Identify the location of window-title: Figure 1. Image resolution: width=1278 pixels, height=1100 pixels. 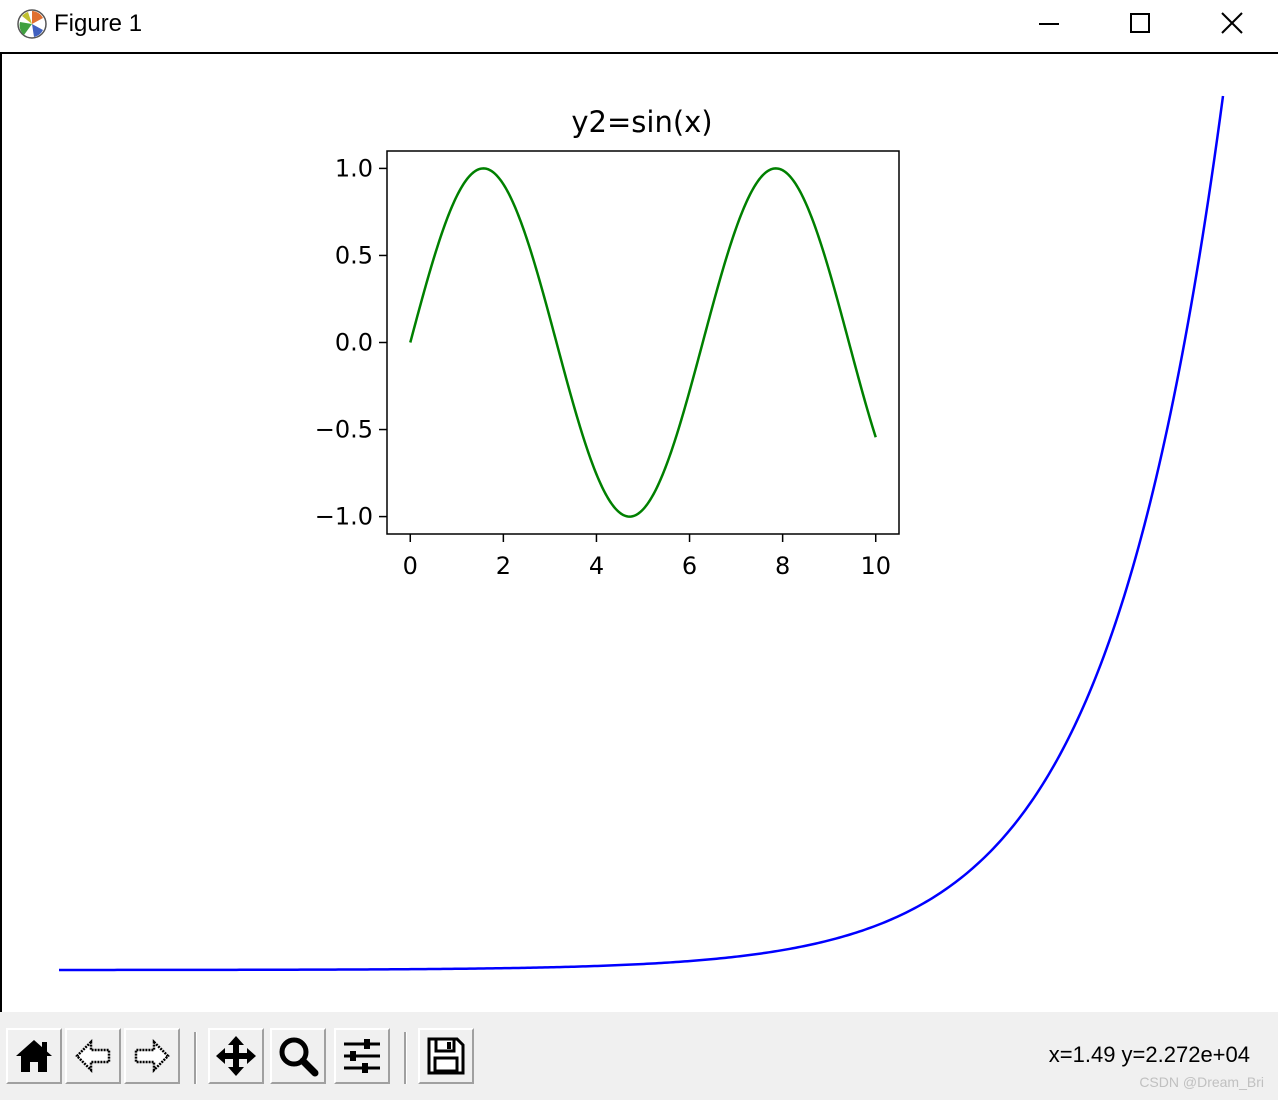
(98, 23).